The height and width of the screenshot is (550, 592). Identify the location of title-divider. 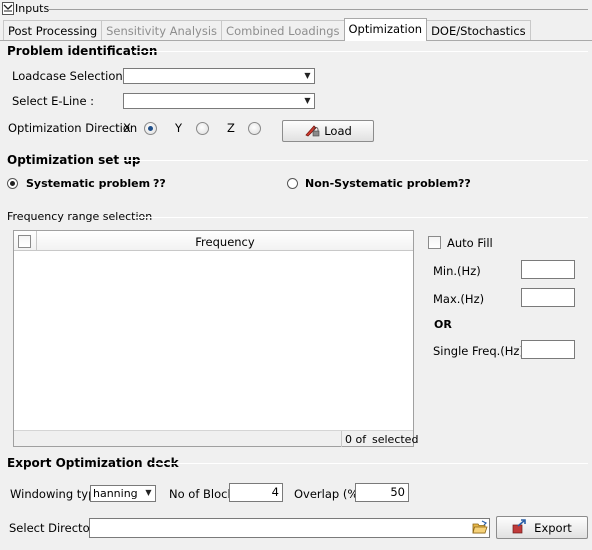
(318, 9).